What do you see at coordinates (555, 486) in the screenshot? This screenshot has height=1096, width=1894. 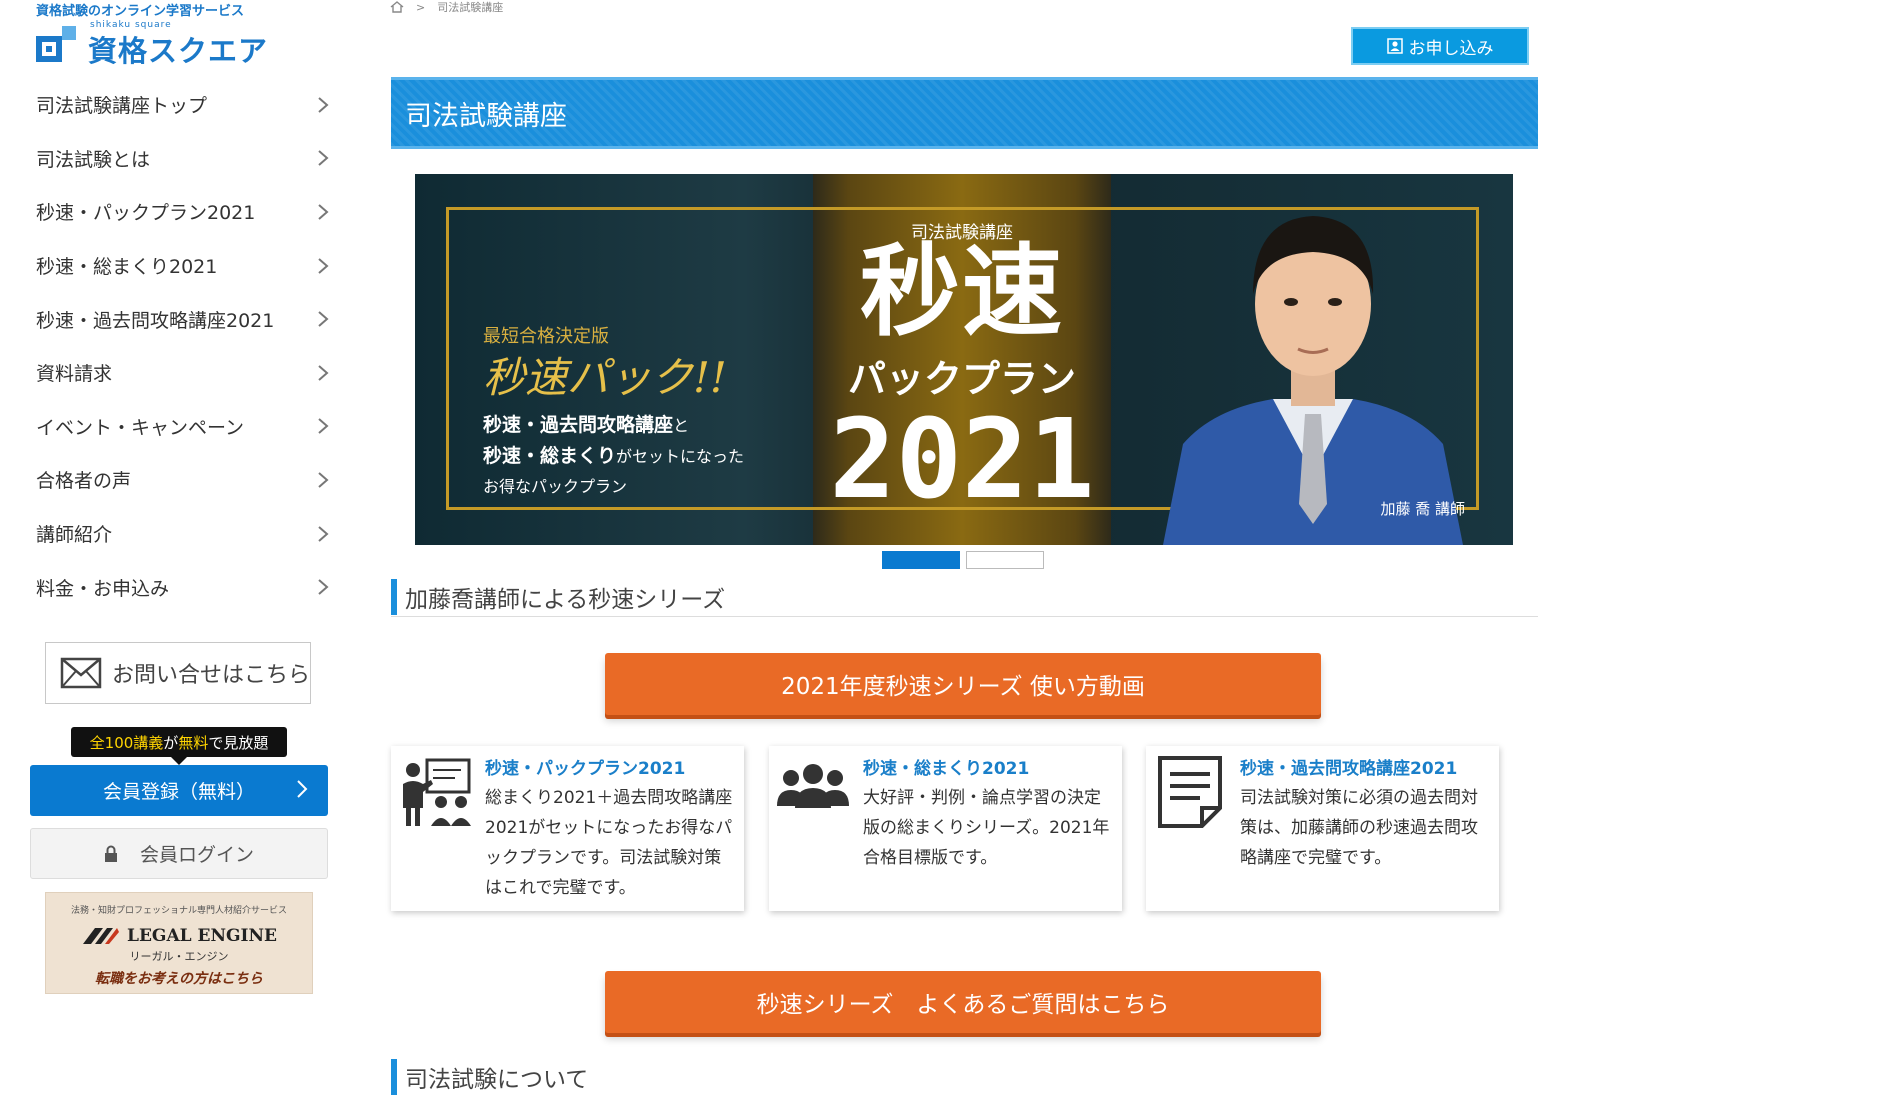 I see `banner-desc-3: お得なパックプラン` at bounding box center [555, 486].